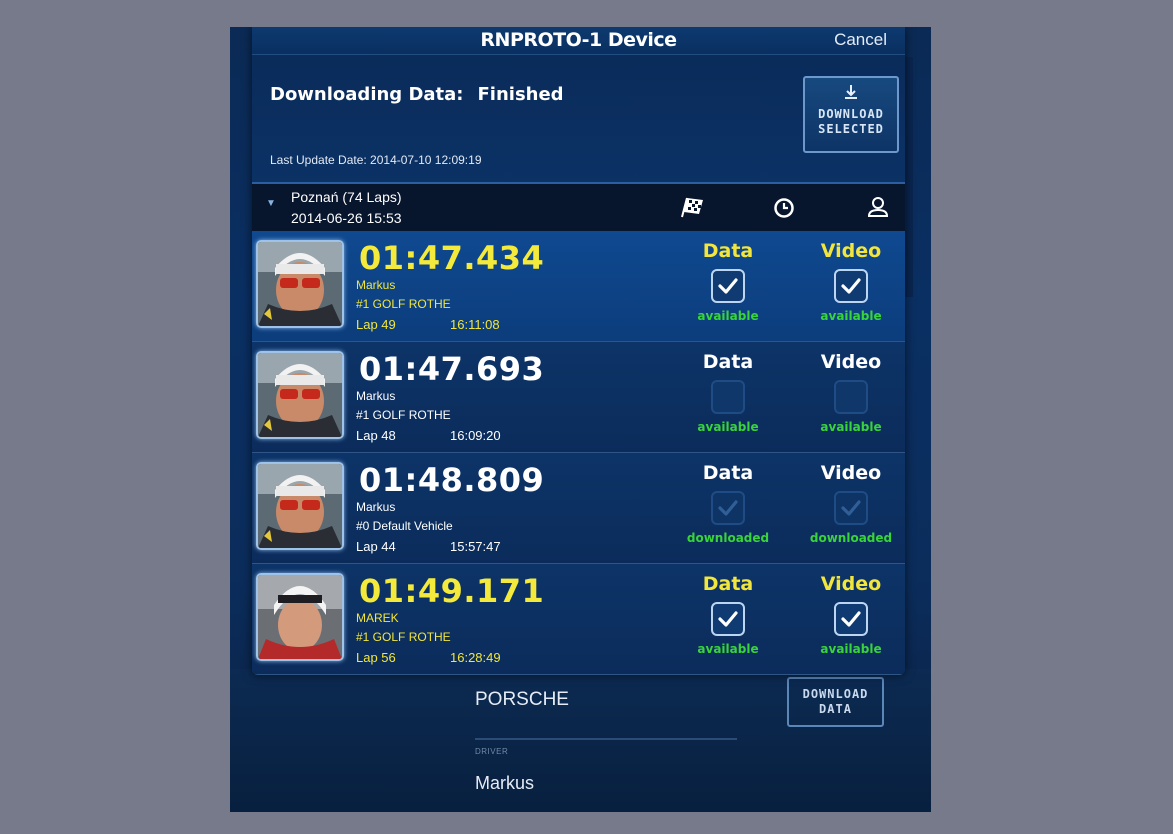  I want to click on lap-number: Lap 48, so click(376, 435).